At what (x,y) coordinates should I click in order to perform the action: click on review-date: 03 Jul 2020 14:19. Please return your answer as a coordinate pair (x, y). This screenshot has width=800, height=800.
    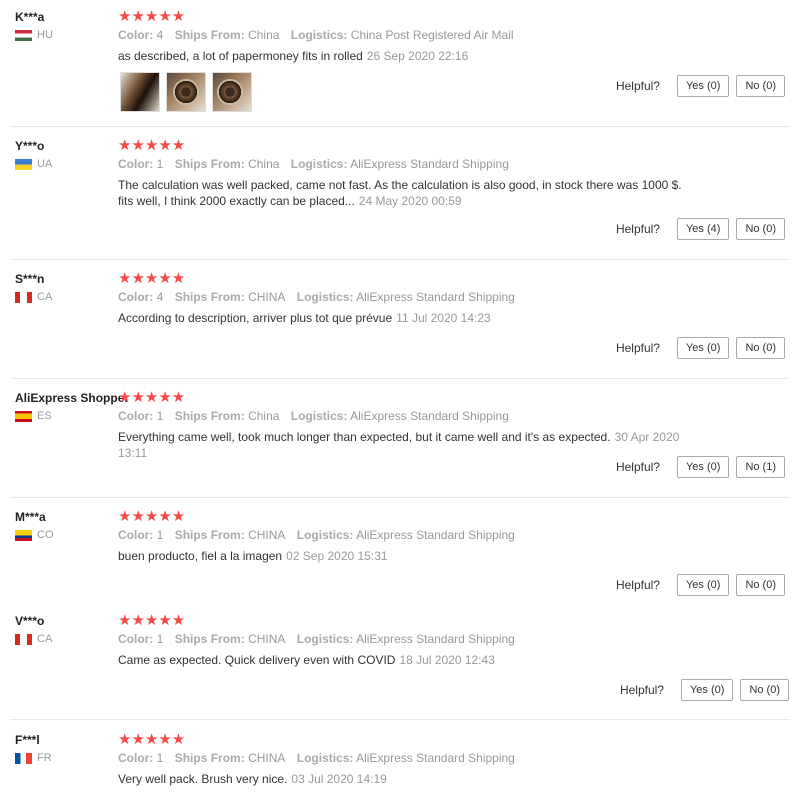
    Looking at the image, I should click on (339, 779).